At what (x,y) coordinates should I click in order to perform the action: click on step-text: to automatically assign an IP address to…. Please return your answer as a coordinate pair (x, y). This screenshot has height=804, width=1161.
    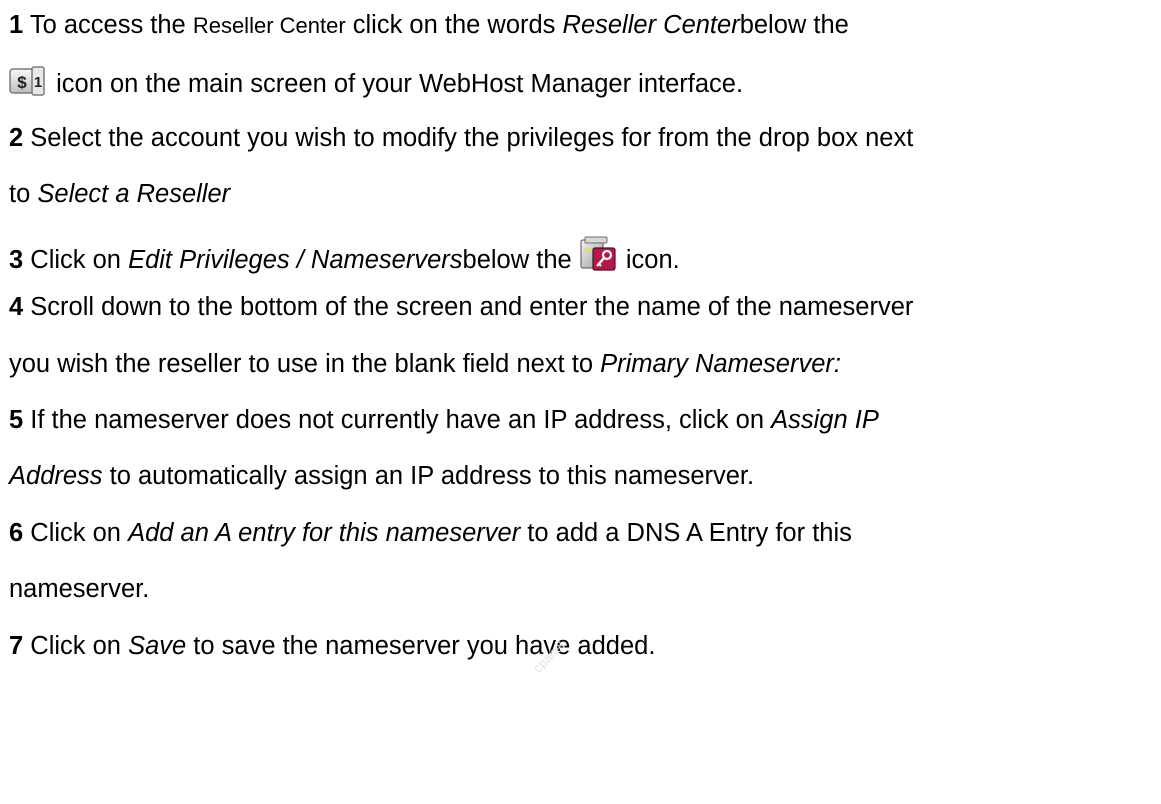
    Looking at the image, I should click on (432, 476).